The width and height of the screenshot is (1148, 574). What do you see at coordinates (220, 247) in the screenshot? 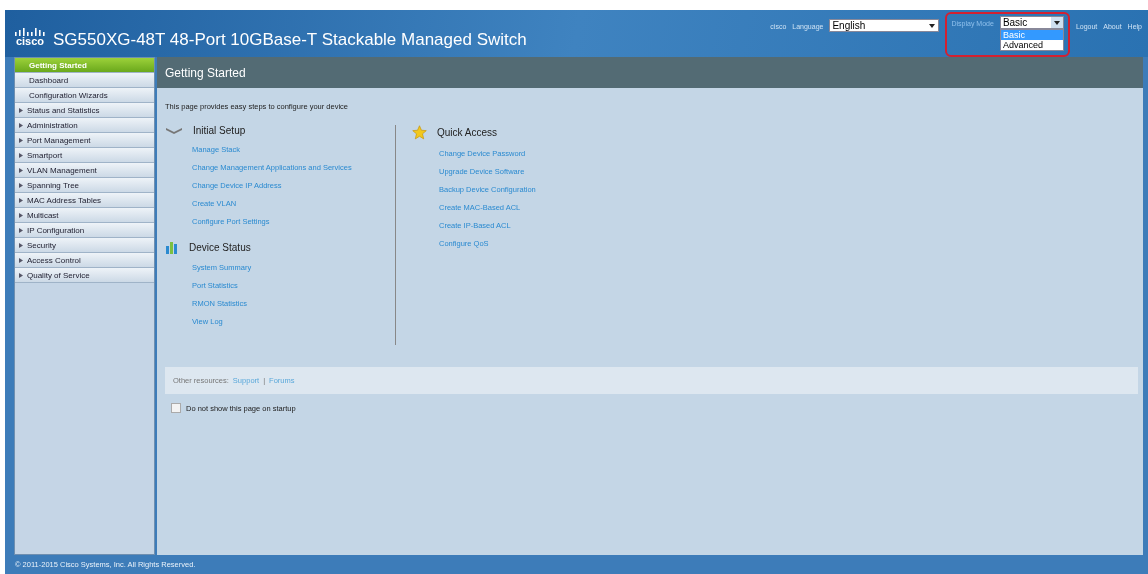
I see `section-title: Device Status` at bounding box center [220, 247].